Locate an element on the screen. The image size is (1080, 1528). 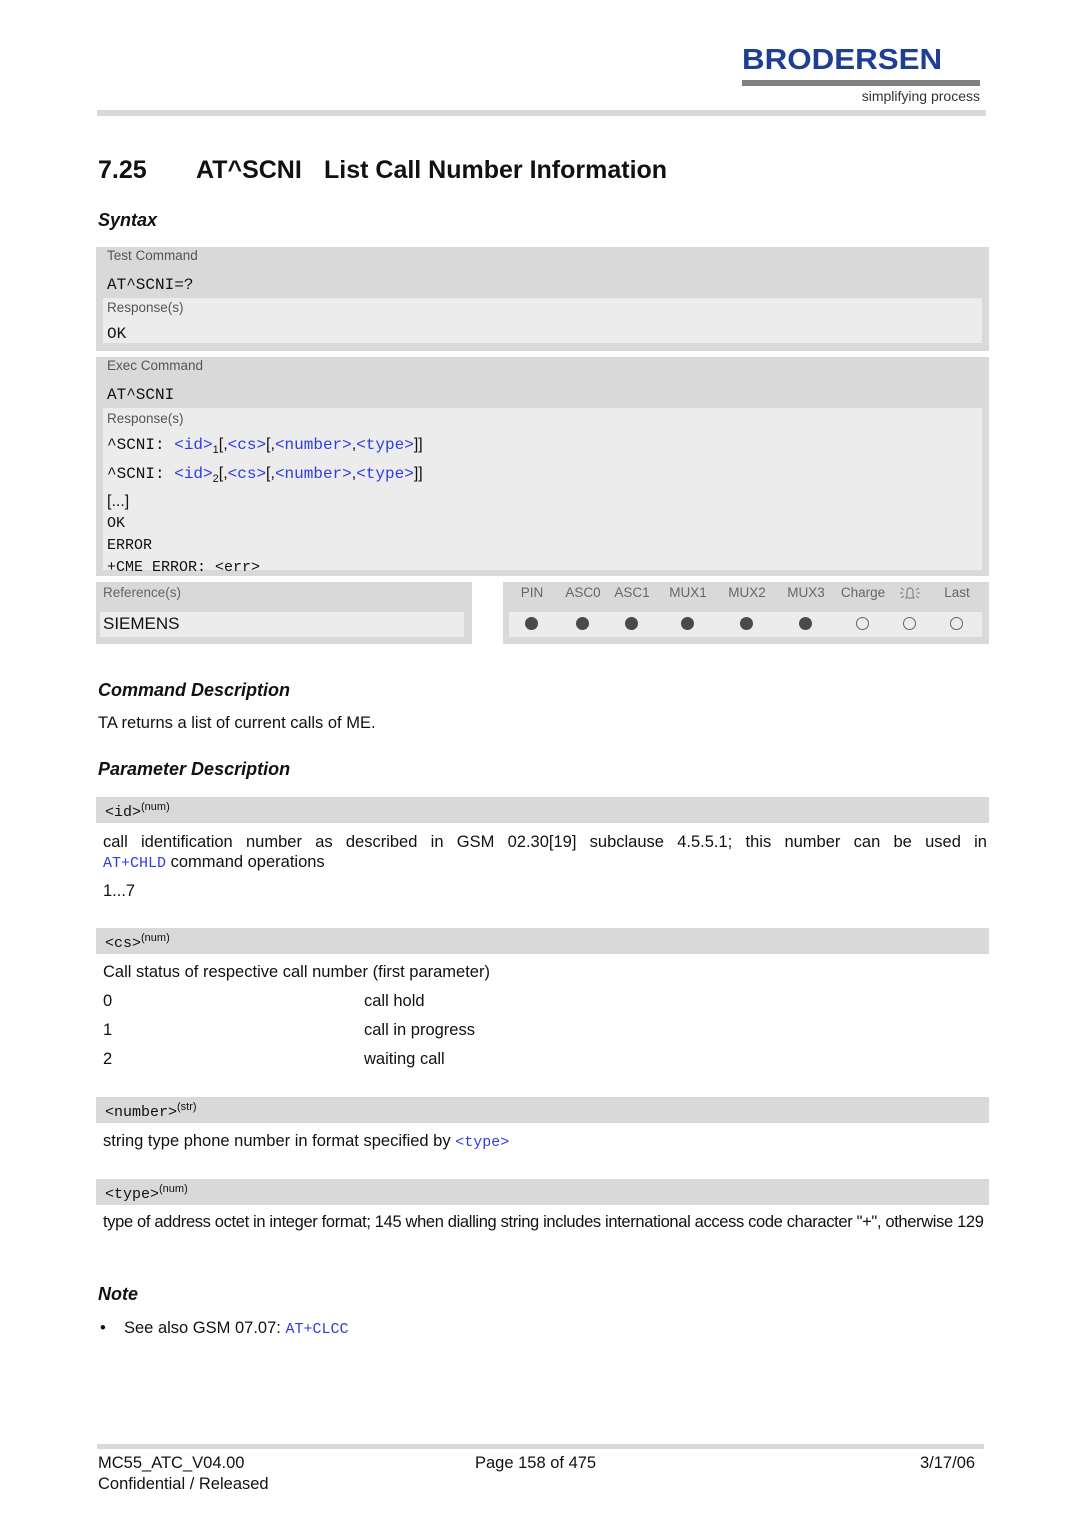
references-box: Reference(s) SIEMENS is located at coordinates (284, 613).